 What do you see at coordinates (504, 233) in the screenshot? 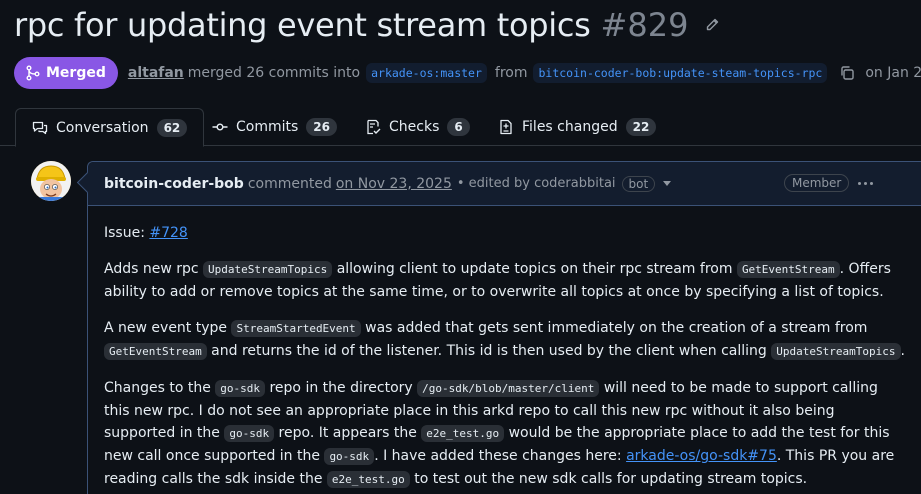
I see `issue-line: Issue: #728` at bounding box center [504, 233].